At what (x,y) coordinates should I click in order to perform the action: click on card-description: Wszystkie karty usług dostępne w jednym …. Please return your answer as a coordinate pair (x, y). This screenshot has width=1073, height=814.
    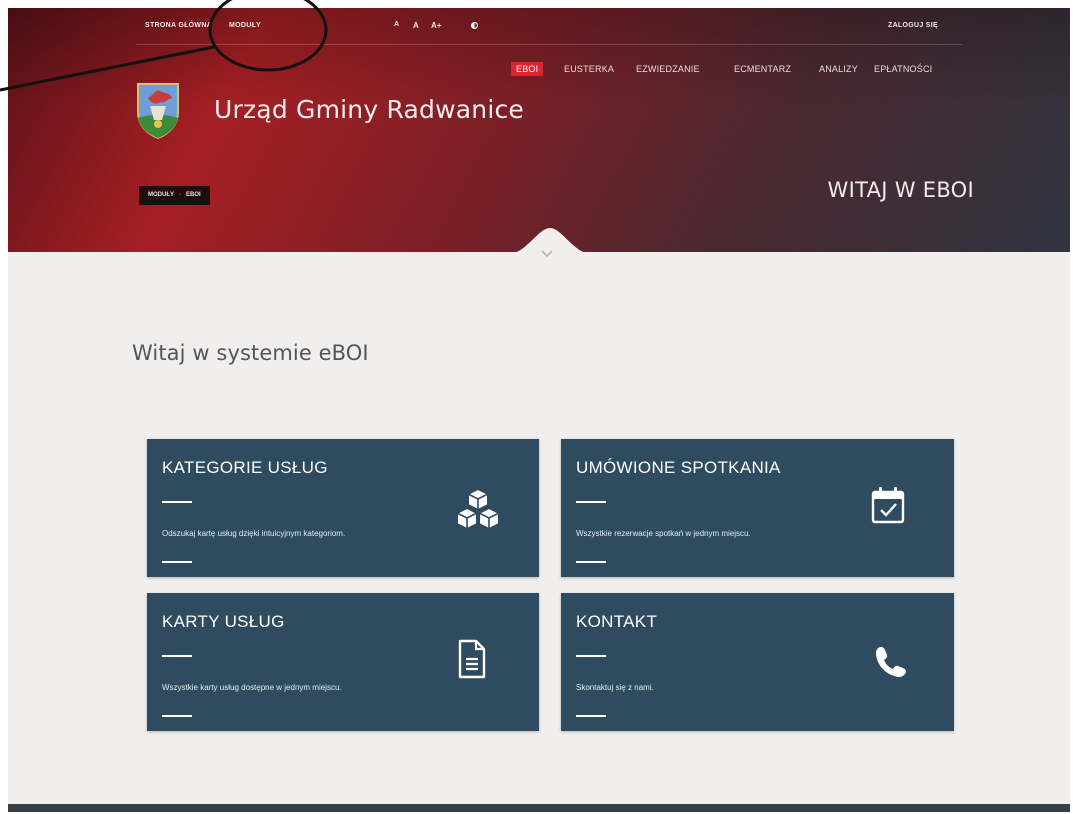
    Looking at the image, I should click on (252, 687).